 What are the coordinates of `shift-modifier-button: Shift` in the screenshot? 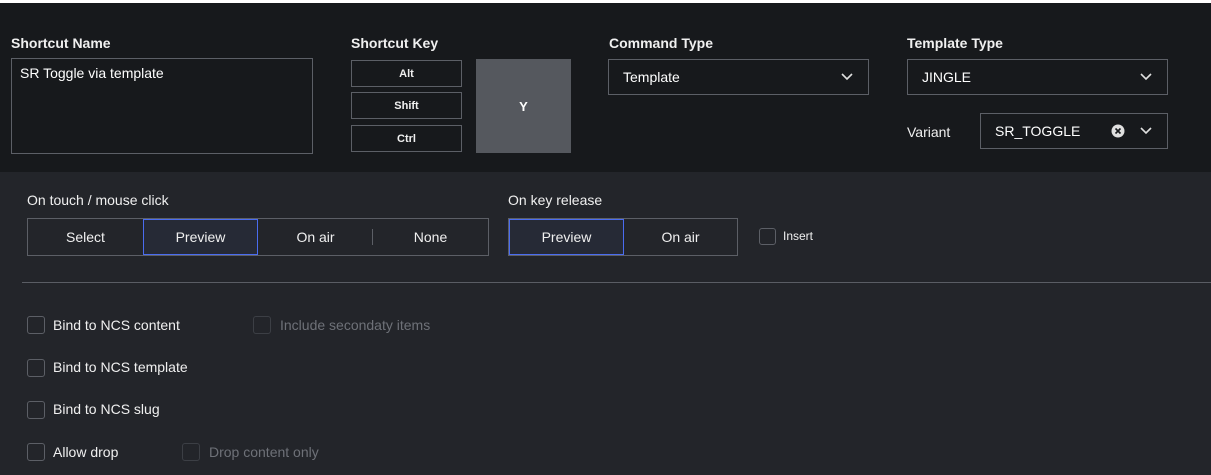 It's located at (406, 105).